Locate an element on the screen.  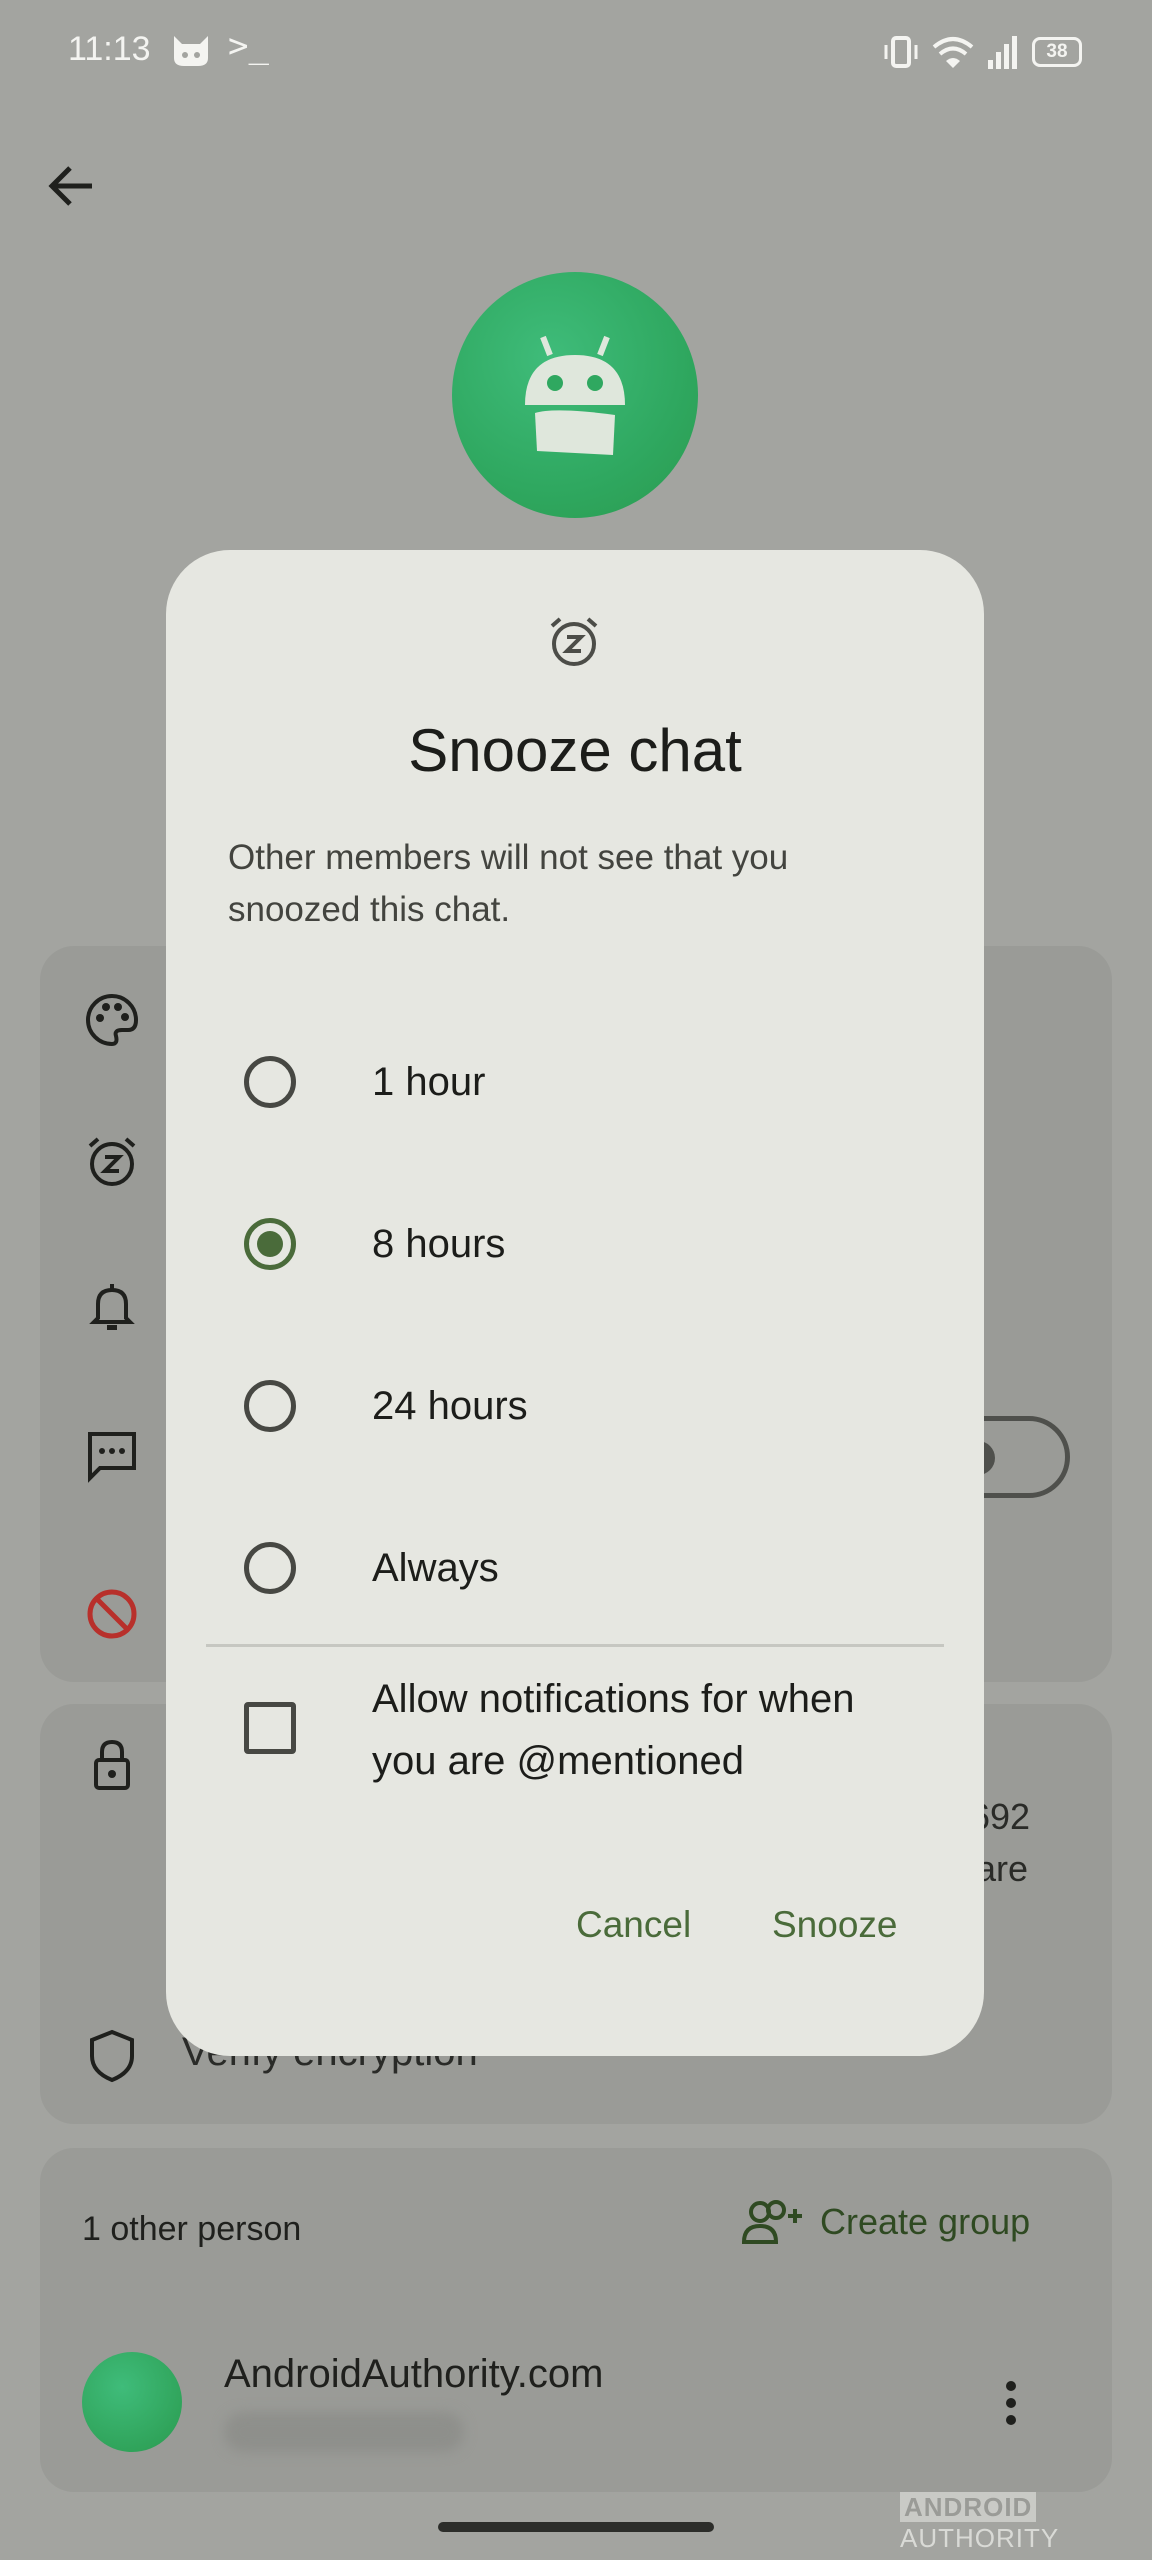
app-notification-icon is located at coordinates (191, 52).